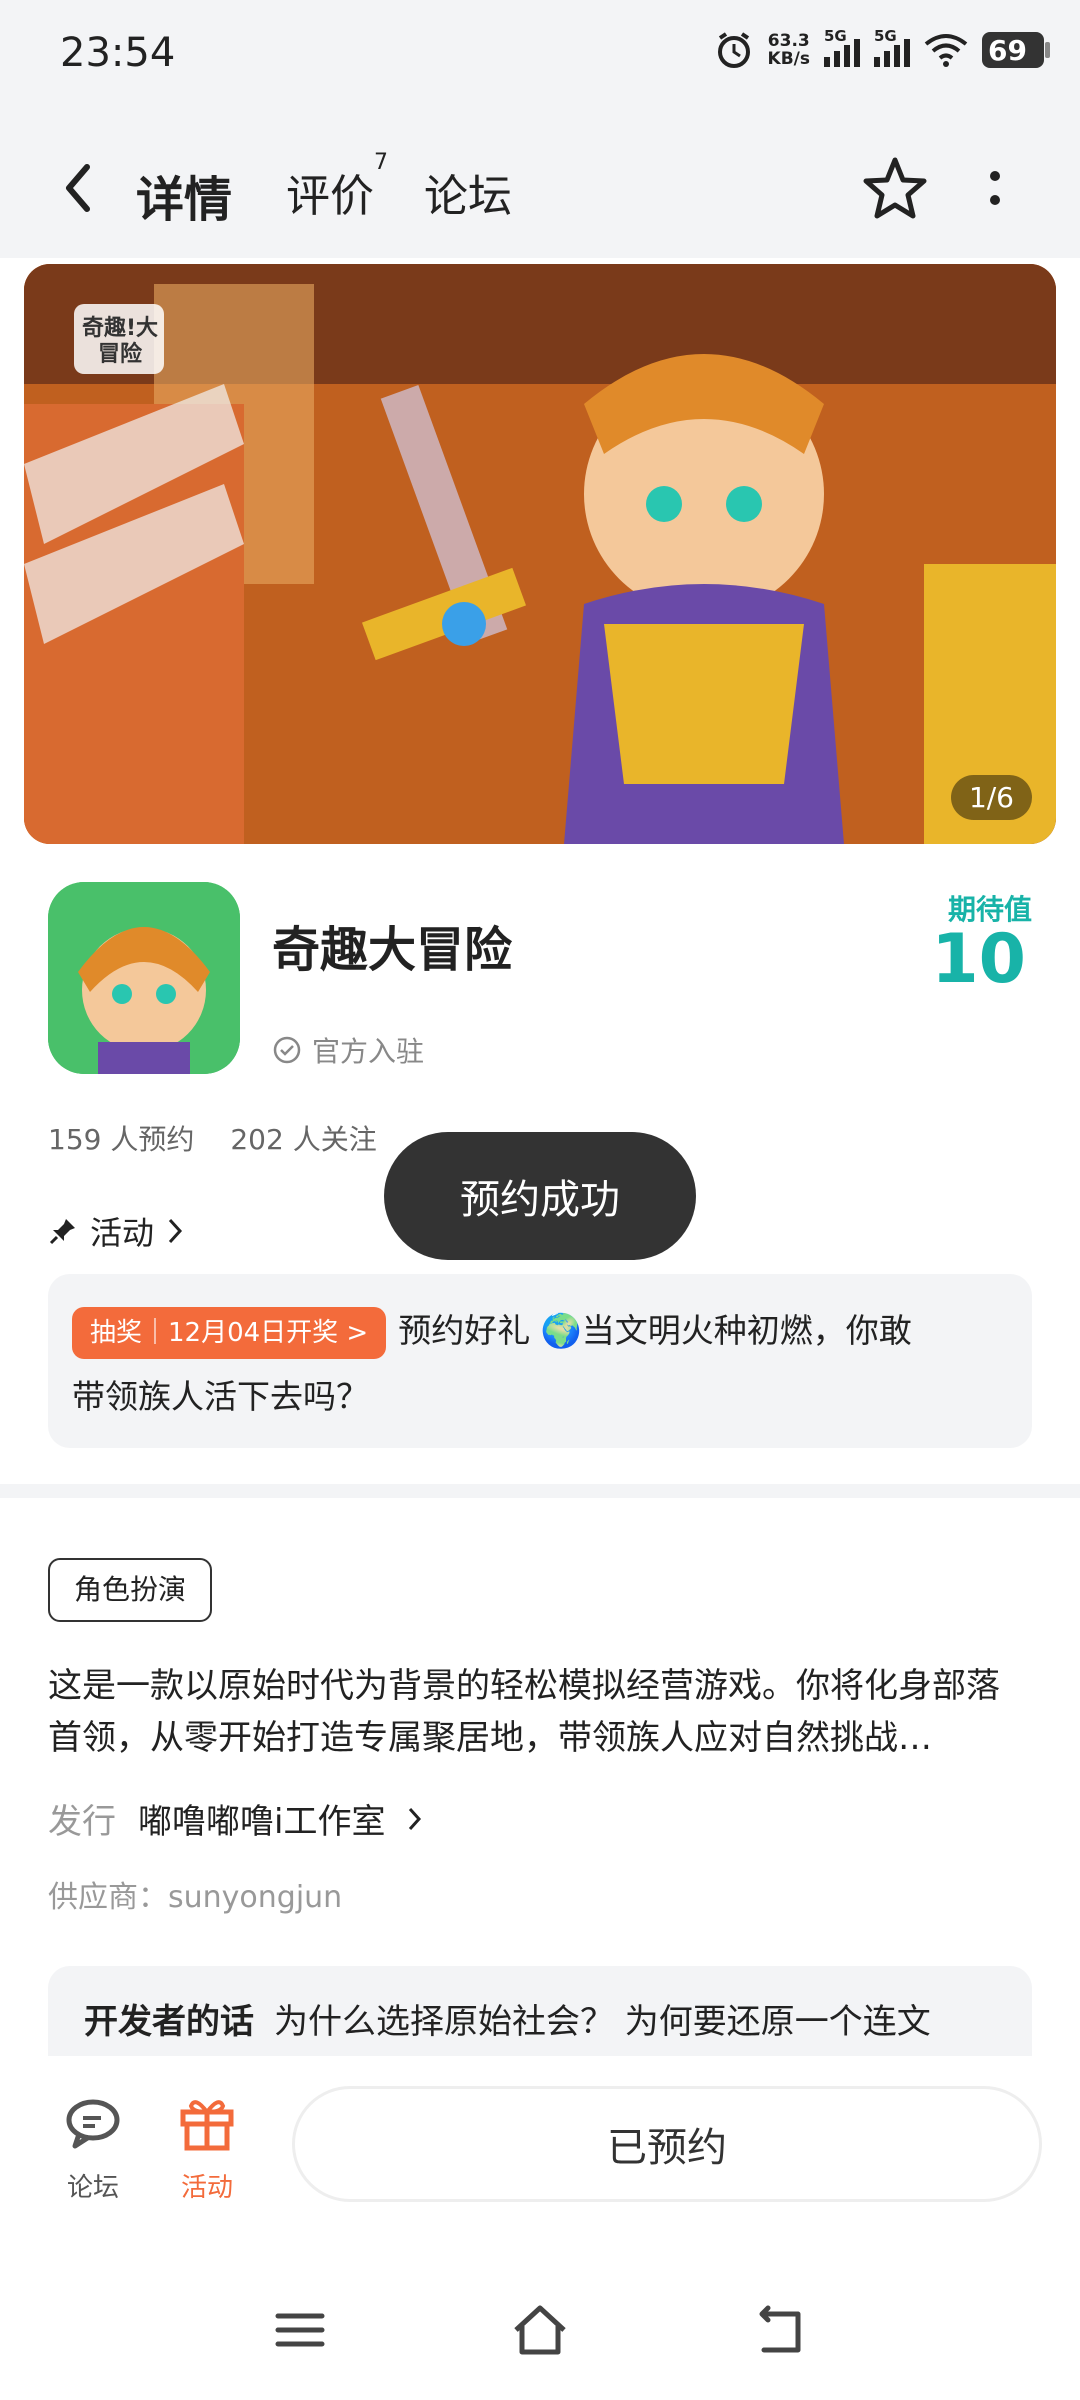  I want to click on review-count-badge: 7, so click(381, 162).